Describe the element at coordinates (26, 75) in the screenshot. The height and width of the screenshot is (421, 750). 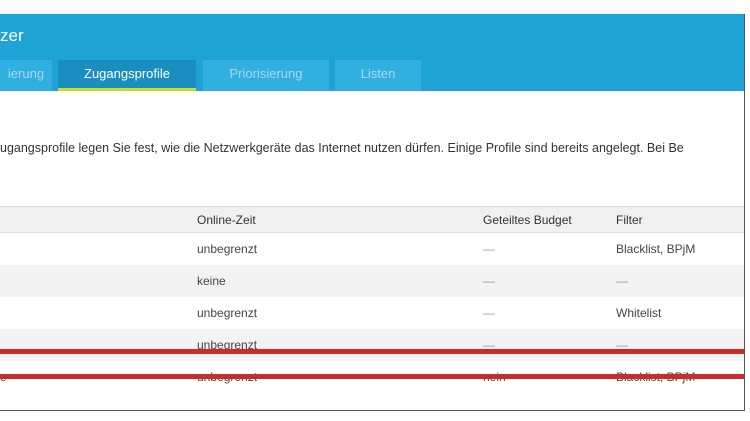
I see `tab-previous: ierung` at that location.